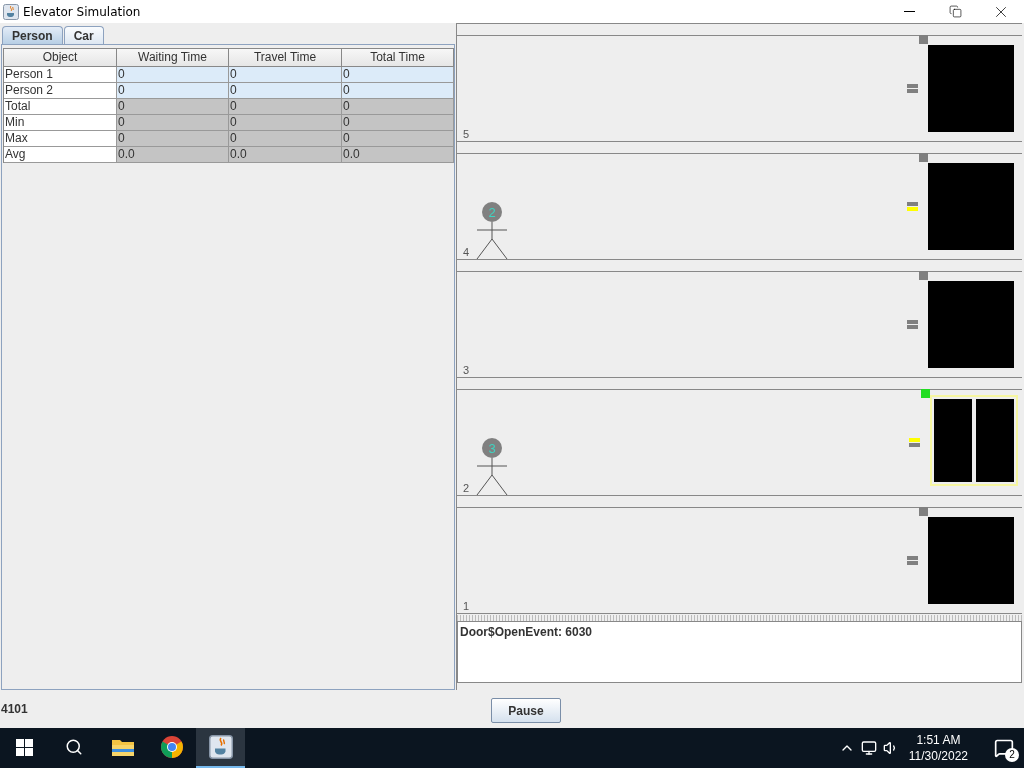 Image resolution: width=1024 pixels, height=768 pixels. Describe the element at coordinates (73, 747) in the screenshot. I see `search-icon` at that location.